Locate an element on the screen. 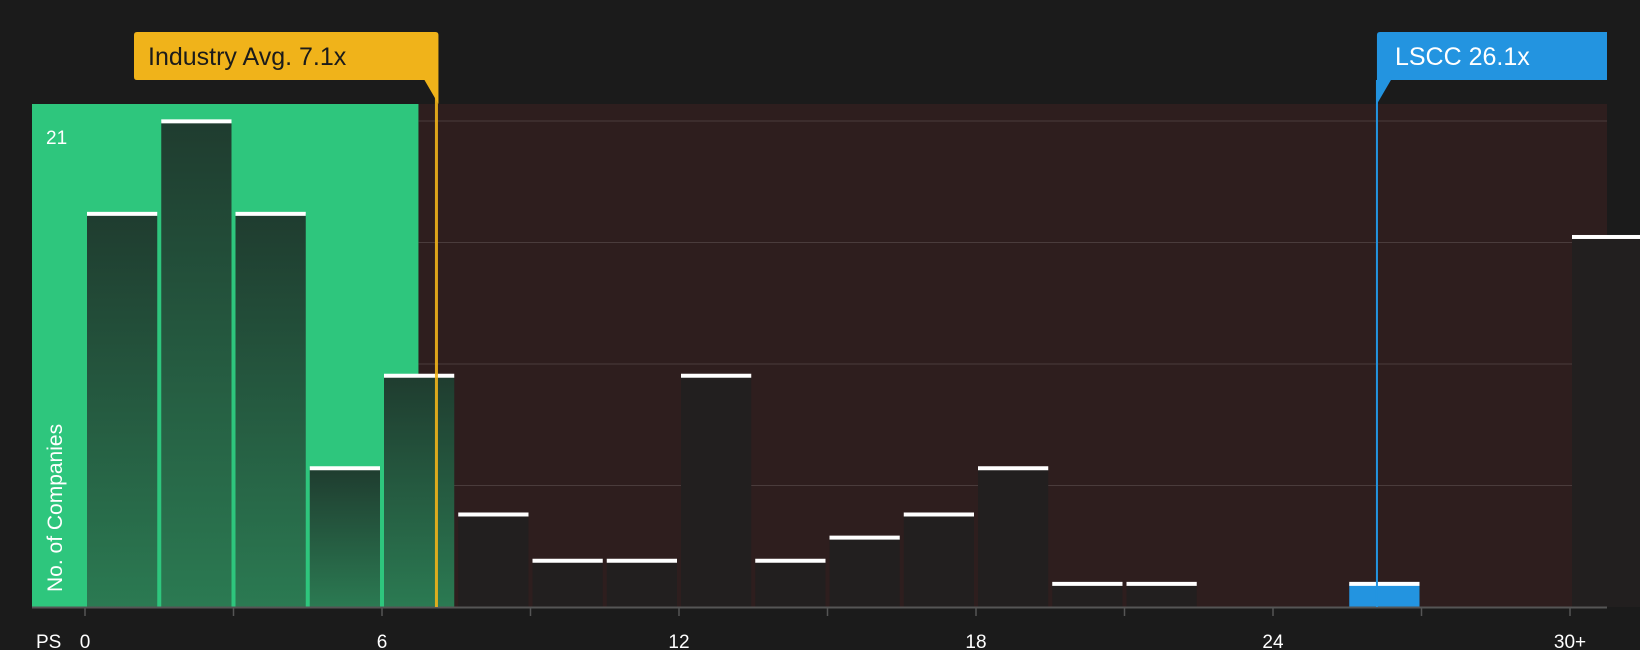  tick-label: 12 is located at coordinates (678, 641).